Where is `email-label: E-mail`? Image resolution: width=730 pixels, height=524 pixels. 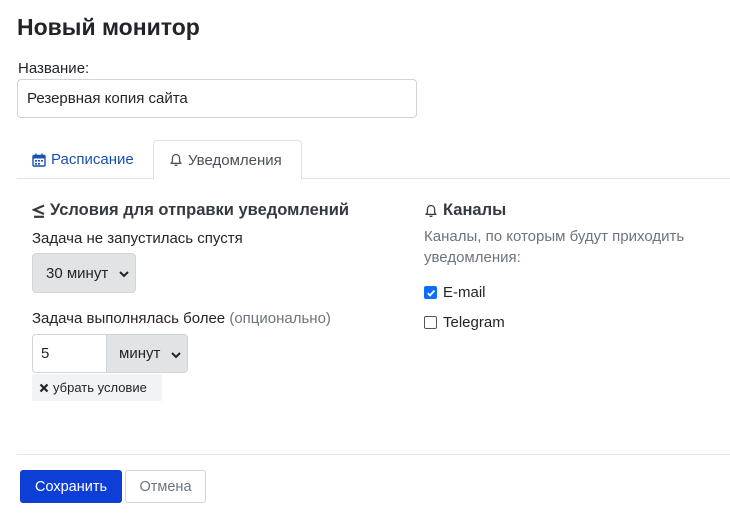 email-label: E-mail is located at coordinates (464, 292).